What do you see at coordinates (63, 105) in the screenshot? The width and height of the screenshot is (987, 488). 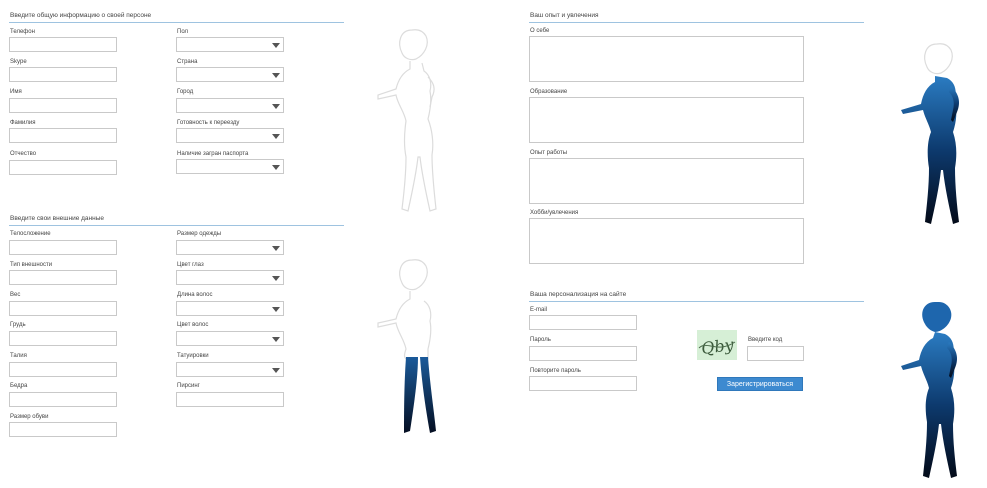 I see `name-input` at bounding box center [63, 105].